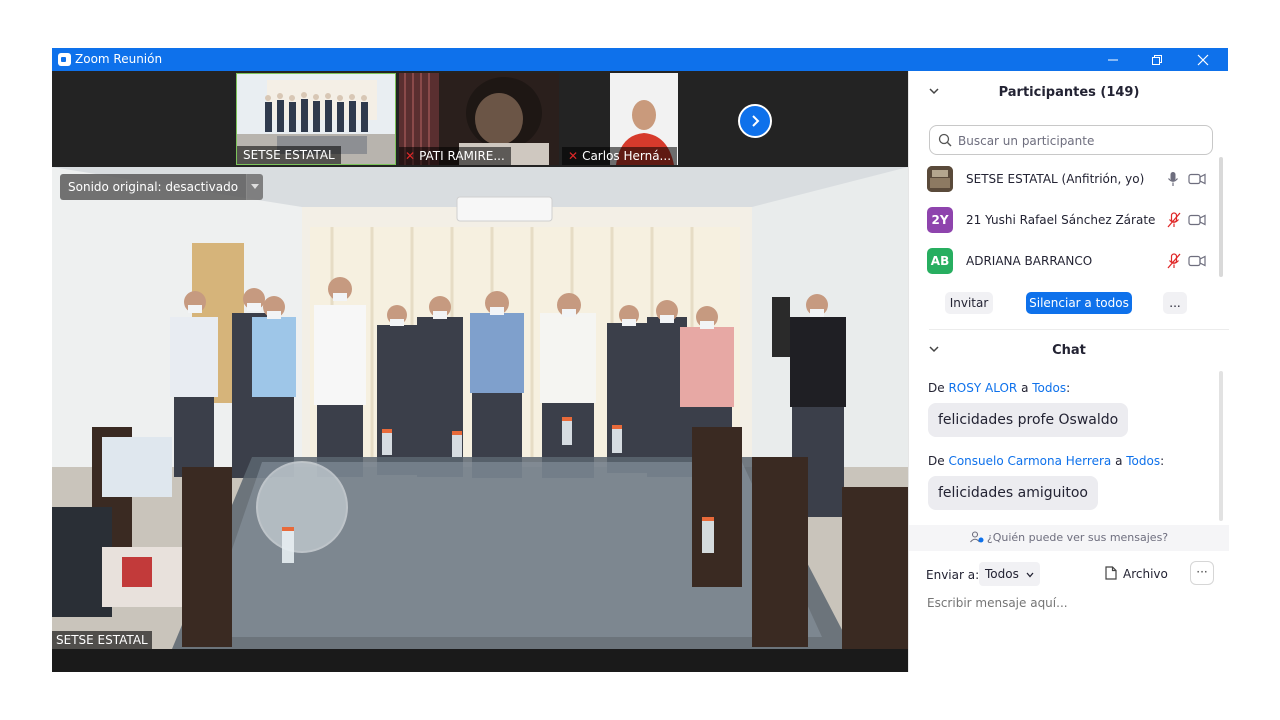 The height and width of the screenshot is (720, 1280). I want to click on chat-message-header: De ROSY ALOR a Todos:, so click(999, 388).